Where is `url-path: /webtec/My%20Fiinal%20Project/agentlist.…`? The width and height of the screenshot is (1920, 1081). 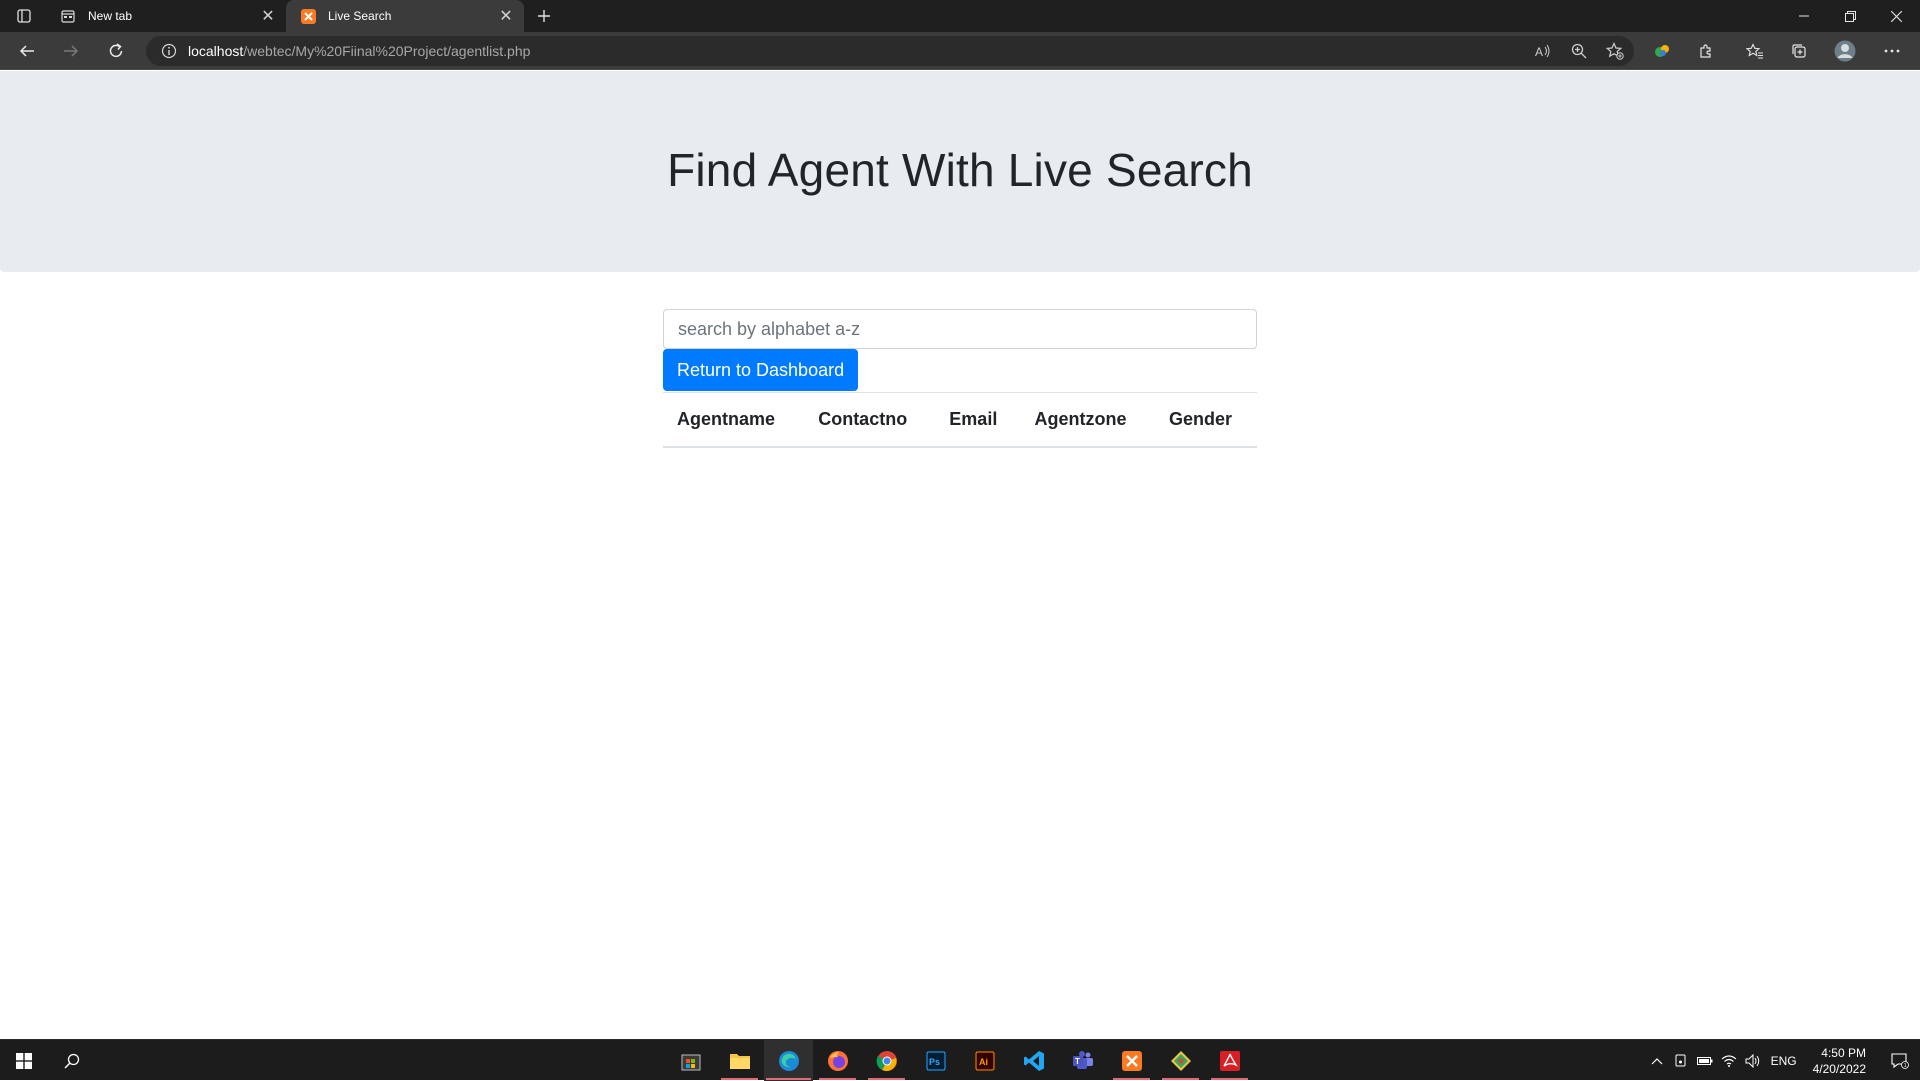 url-path: /webtec/My%20Fiinal%20Project/agentlist.… is located at coordinates (387, 51).